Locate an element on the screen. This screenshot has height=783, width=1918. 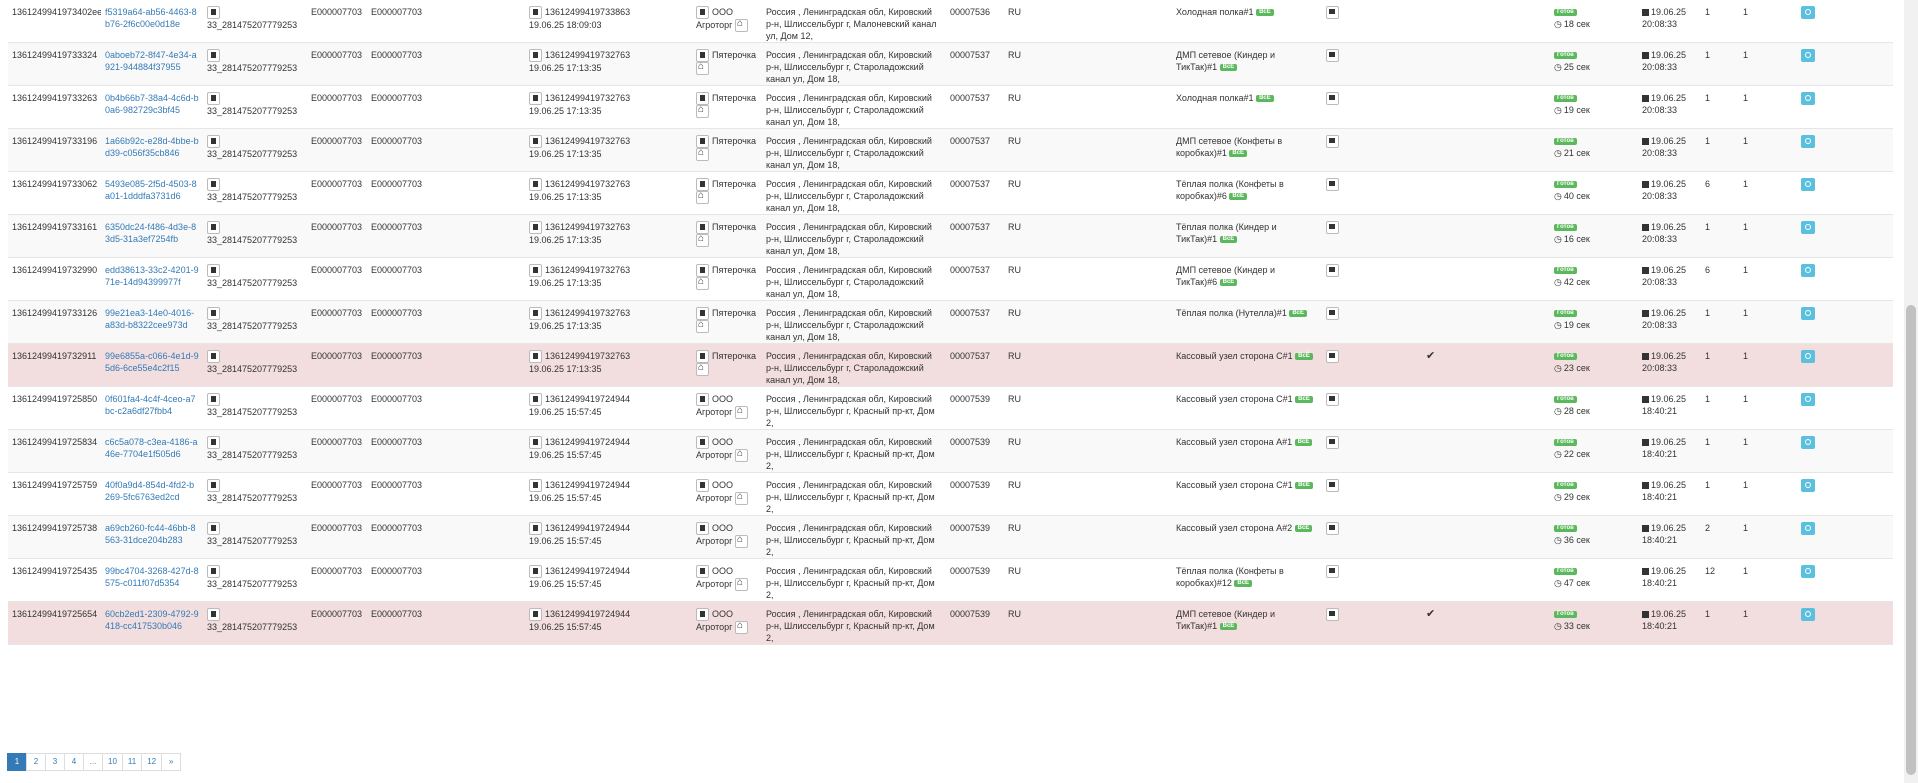
row-uuid-link: 0b4b66b7-38a4-4c6d-b0a6-982729c3bf45 is located at coordinates (152, 104).